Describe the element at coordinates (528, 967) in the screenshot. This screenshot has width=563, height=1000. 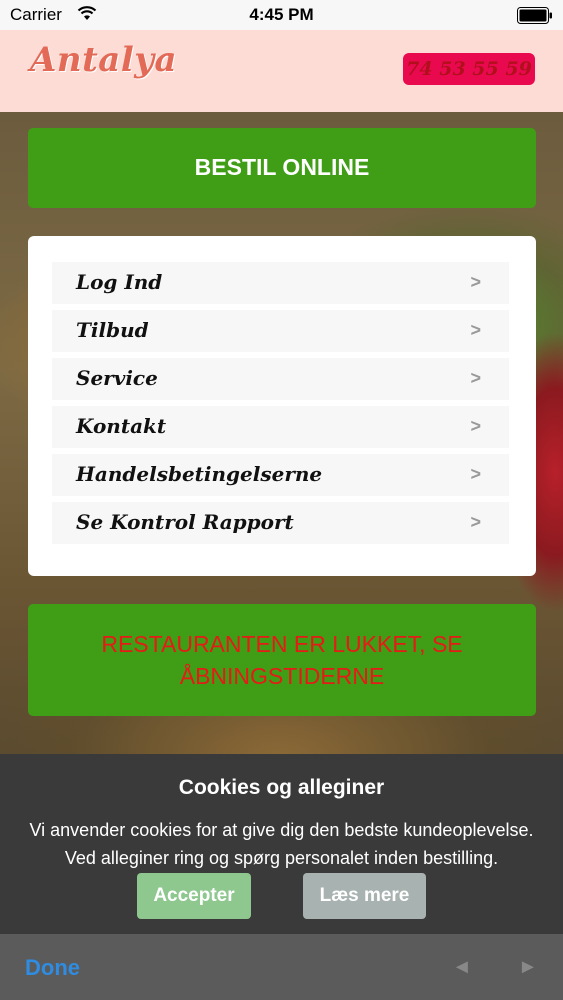
I see `forward-arrow-icon: ►` at that location.